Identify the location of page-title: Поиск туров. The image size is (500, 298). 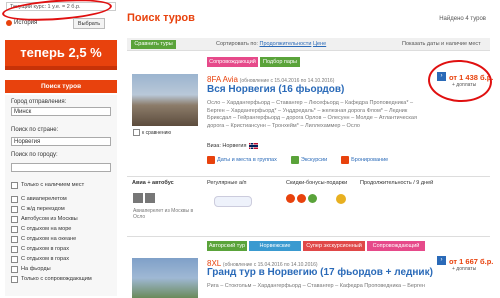
(161, 18).